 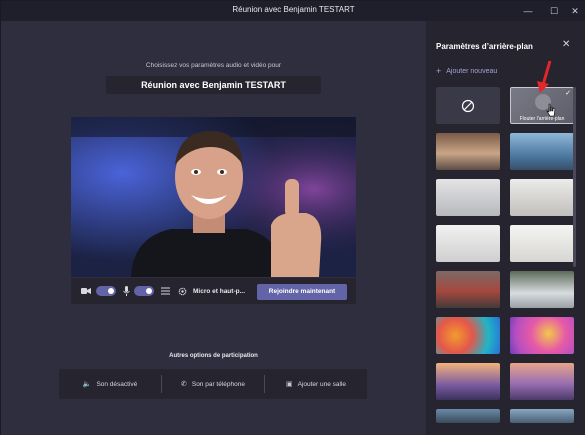 I want to click on phone-audio-label: Son par téléphone, so click(x=218, y=384).